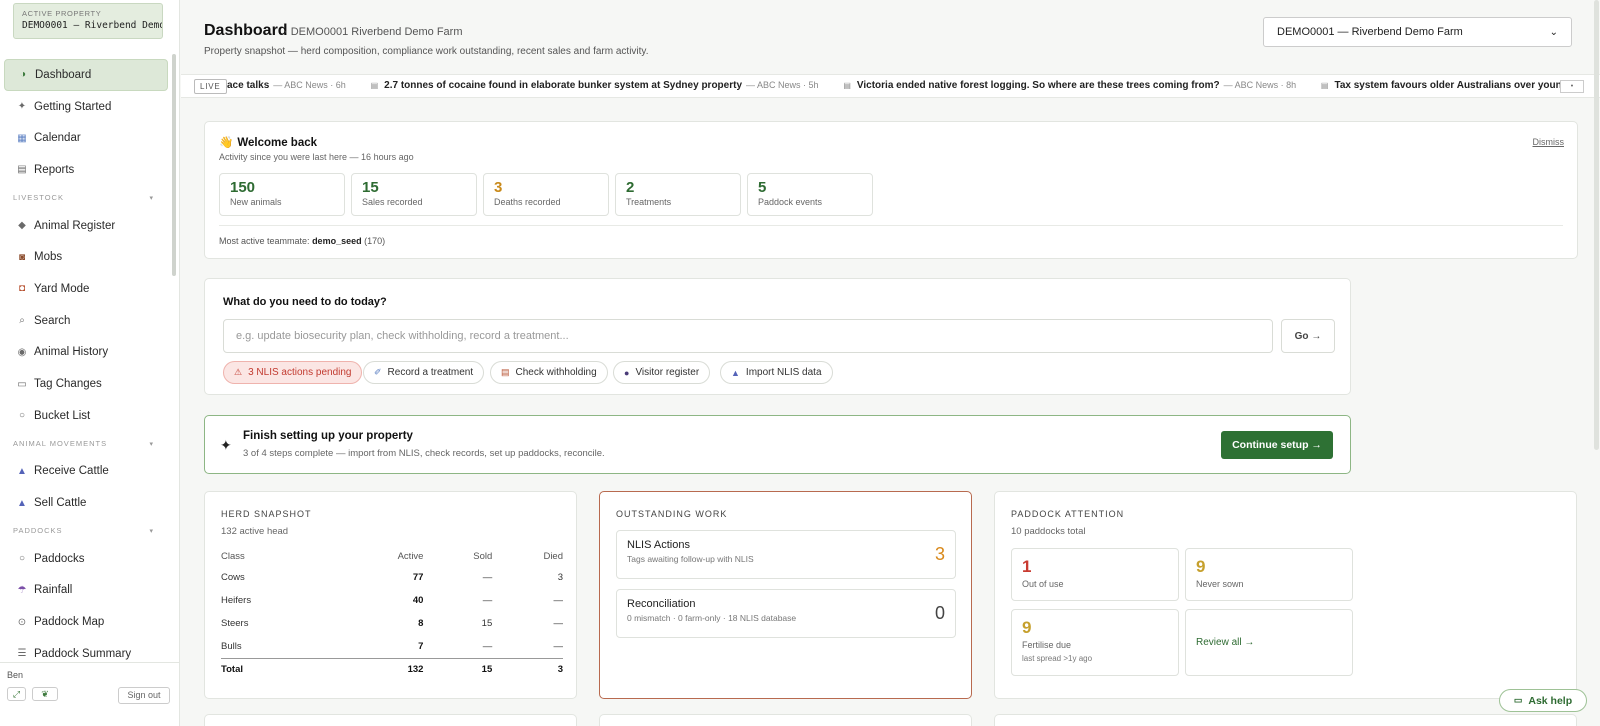 This screenshot has height=726, width=1600. I want to click on sidebar-scrollbar, so click(174, 165).